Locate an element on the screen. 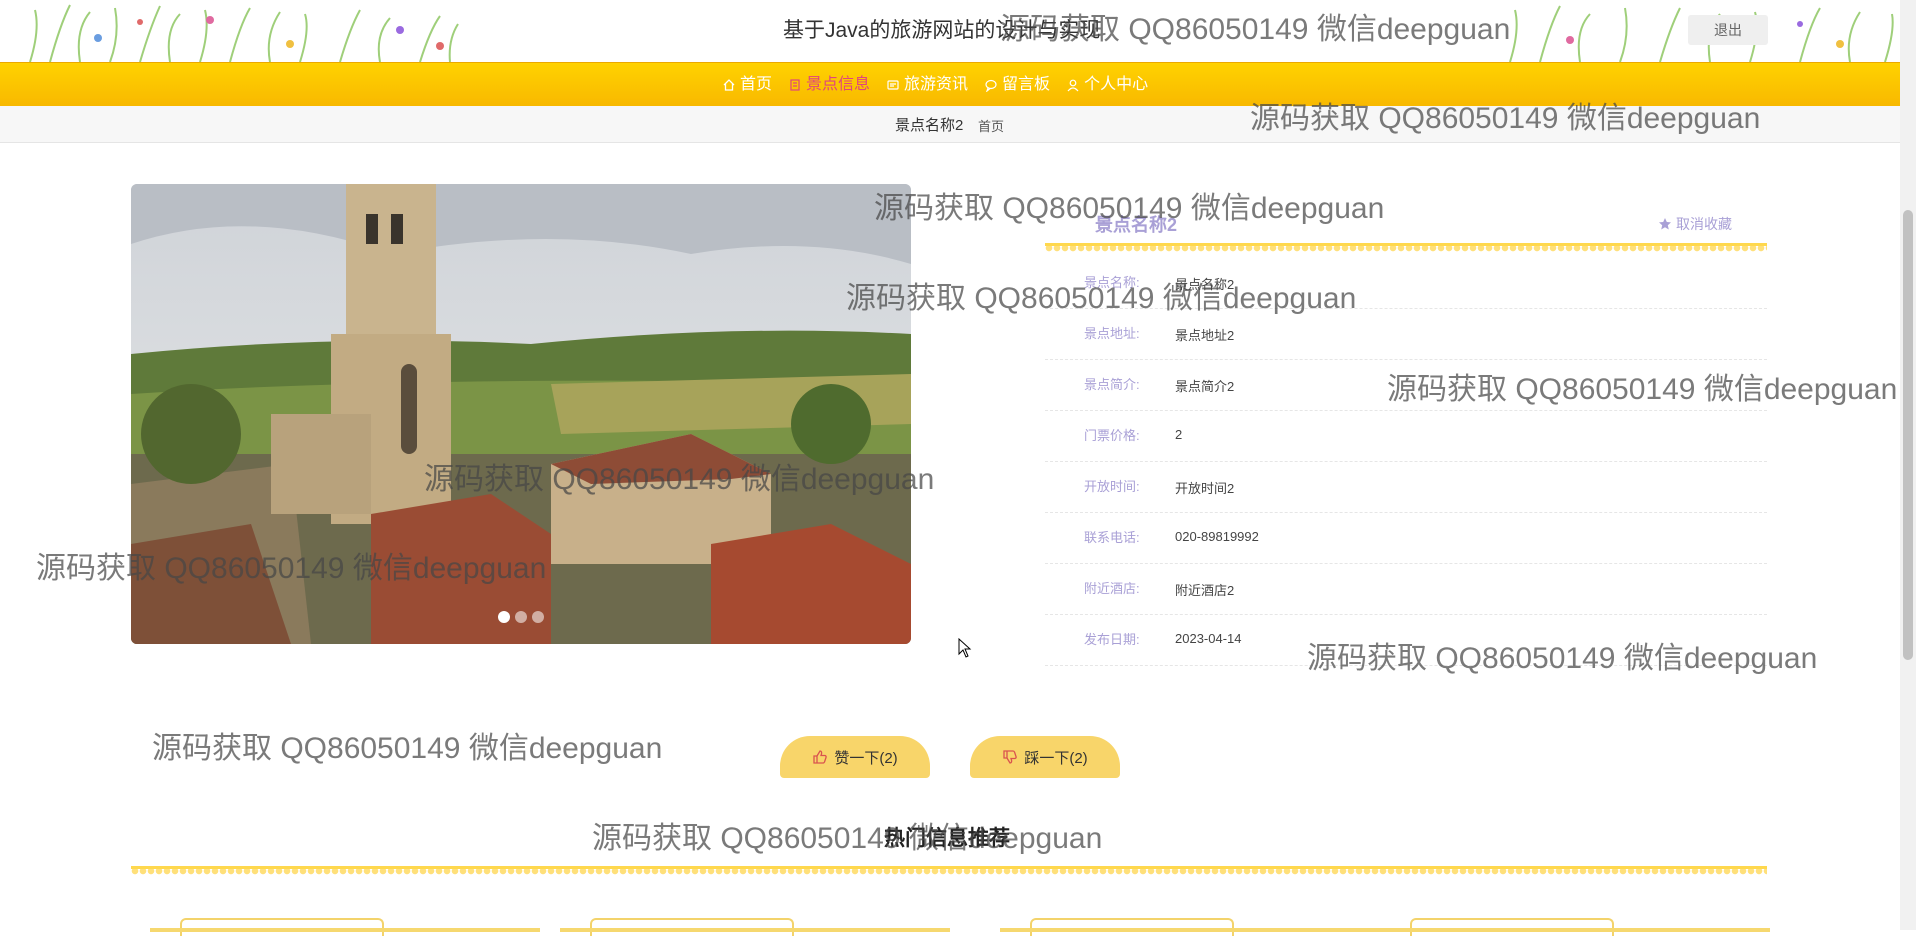 The width and height of the screenshot is (1916, 936). info-row-nearby-hotel: 附近酒店: 附近酒店2 is located at coordinates (1406, 589).